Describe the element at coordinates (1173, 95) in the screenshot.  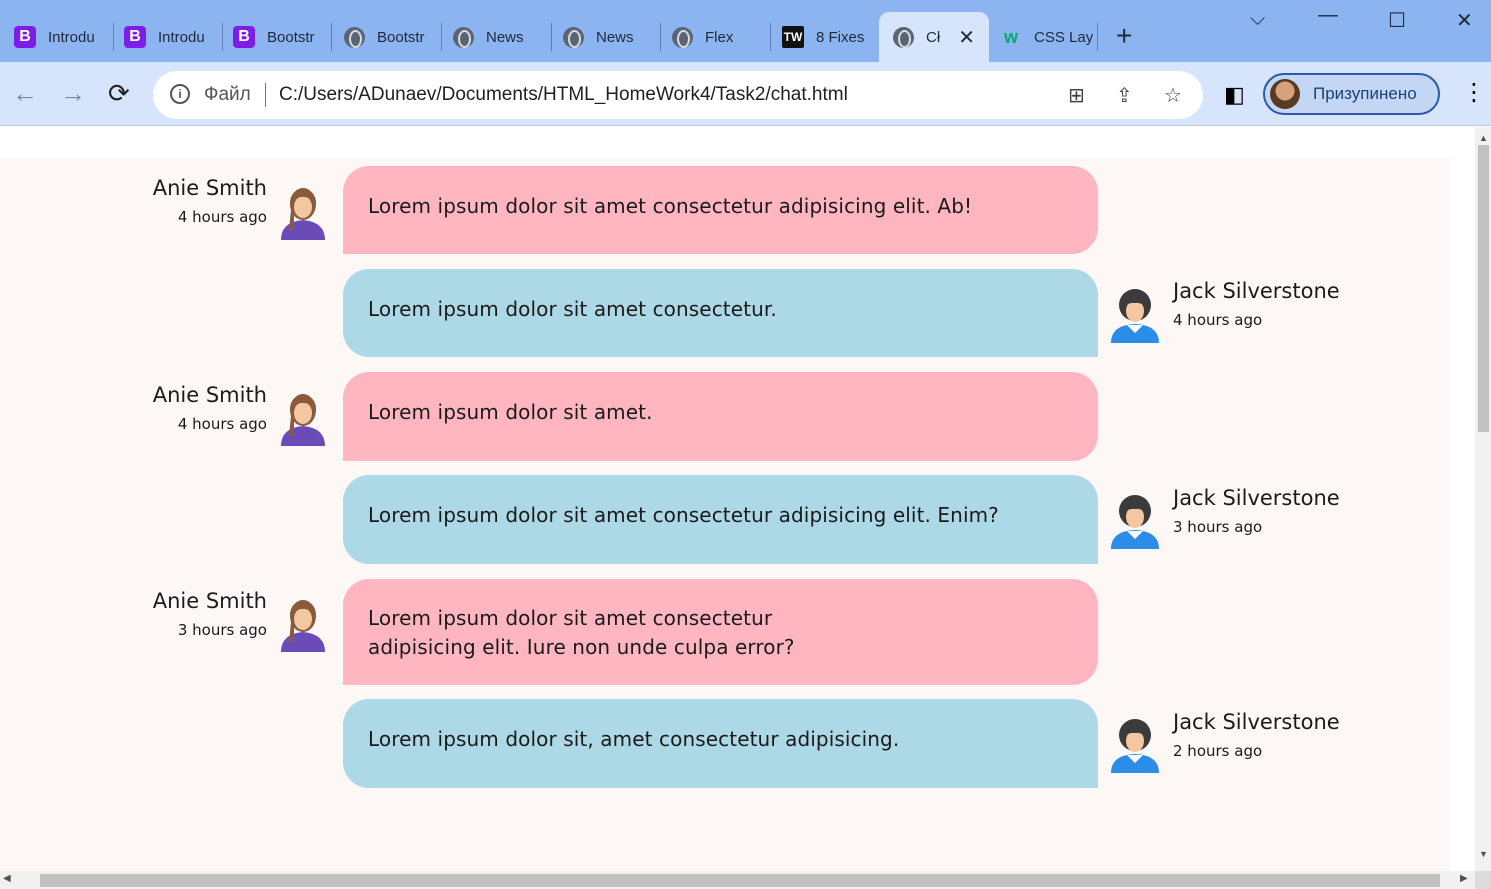
I see `bookmark-star-icon: ☆` at that location.